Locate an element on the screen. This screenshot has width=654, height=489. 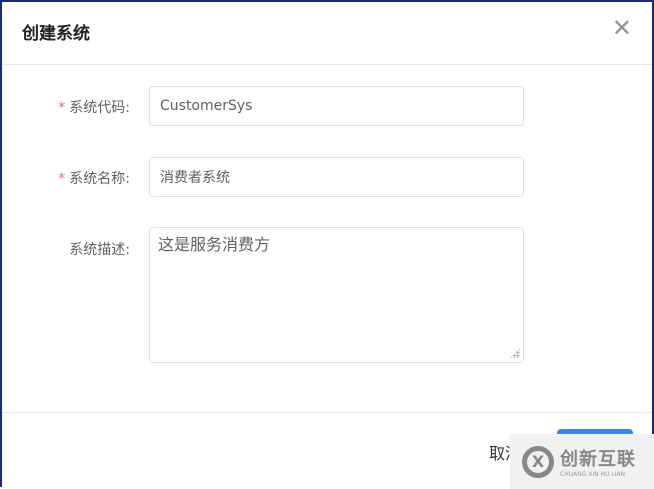
dialog-title: 创建系统 is located at coordinates (56, 34).